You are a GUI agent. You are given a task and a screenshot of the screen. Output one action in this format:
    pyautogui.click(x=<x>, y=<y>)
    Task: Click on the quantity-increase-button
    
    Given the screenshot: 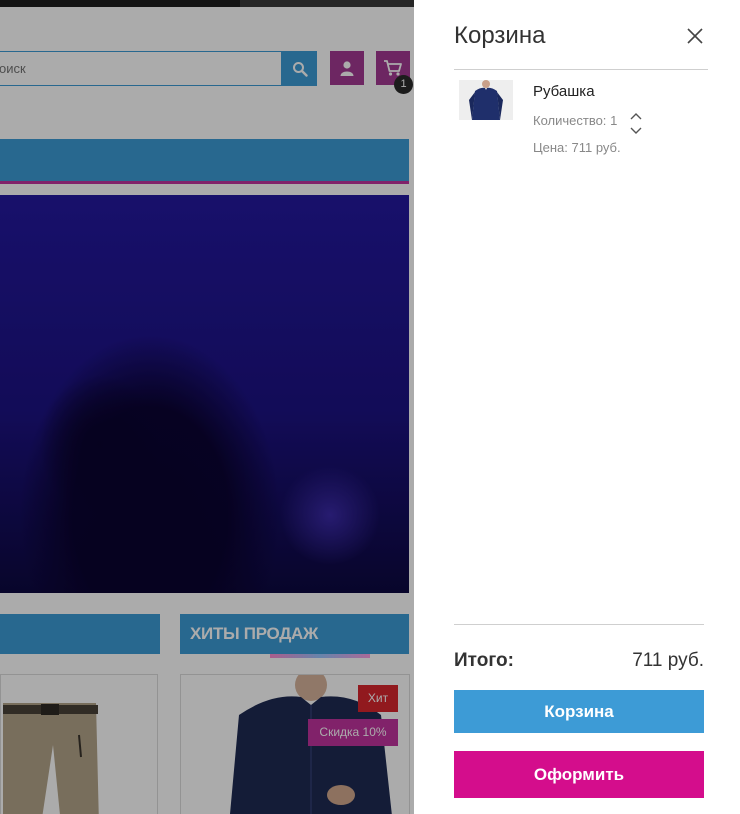 What is the action you would take?
    pyautogui.click(x=636, y=114)
    